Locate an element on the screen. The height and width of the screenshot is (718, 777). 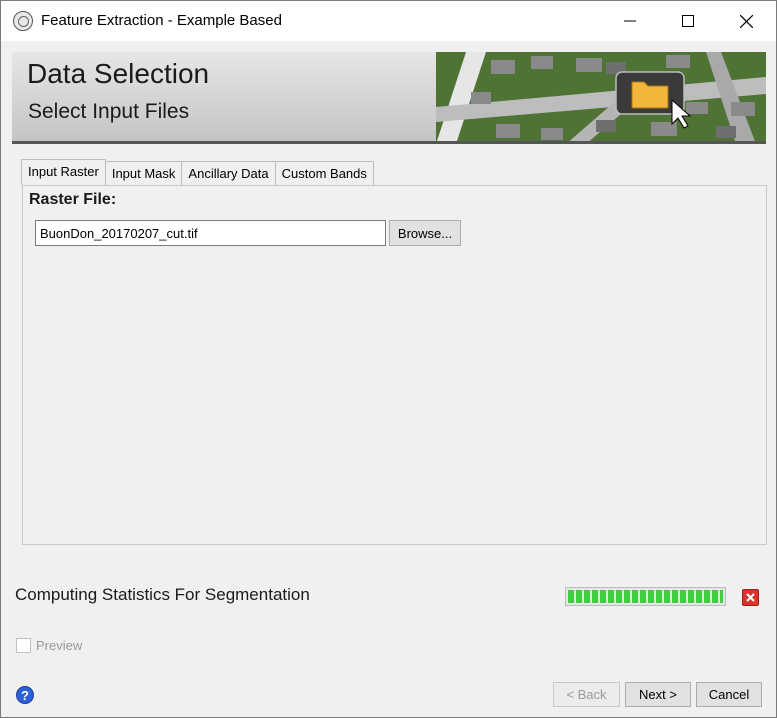
banner-subtitle: Select Input Files is located at coordinates (109, 111).